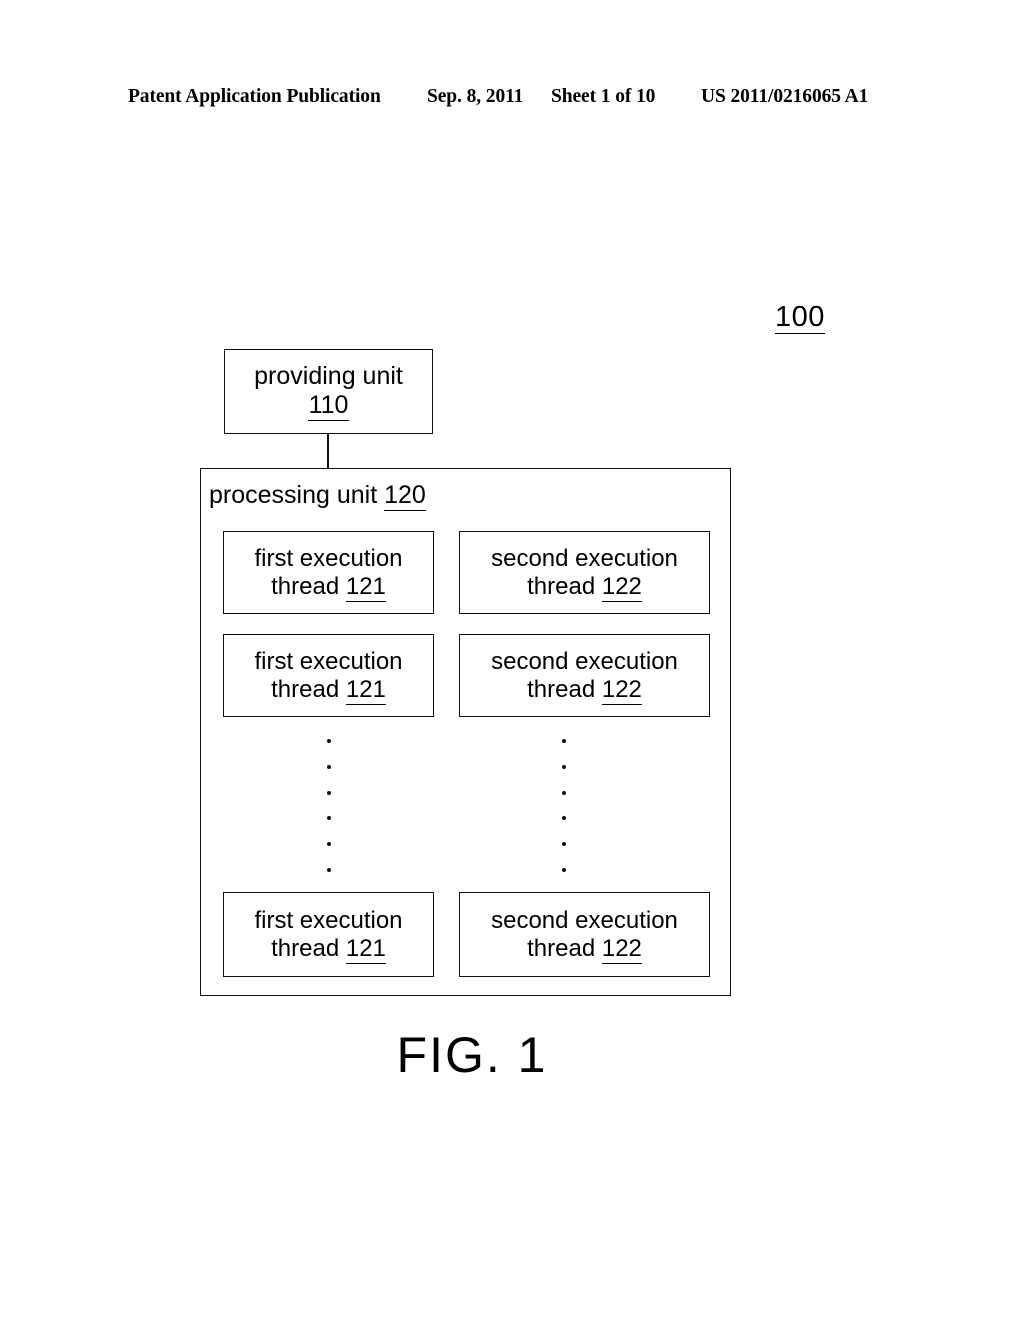  I want to click on vertical-ellipsis-left, so click(329, 805).